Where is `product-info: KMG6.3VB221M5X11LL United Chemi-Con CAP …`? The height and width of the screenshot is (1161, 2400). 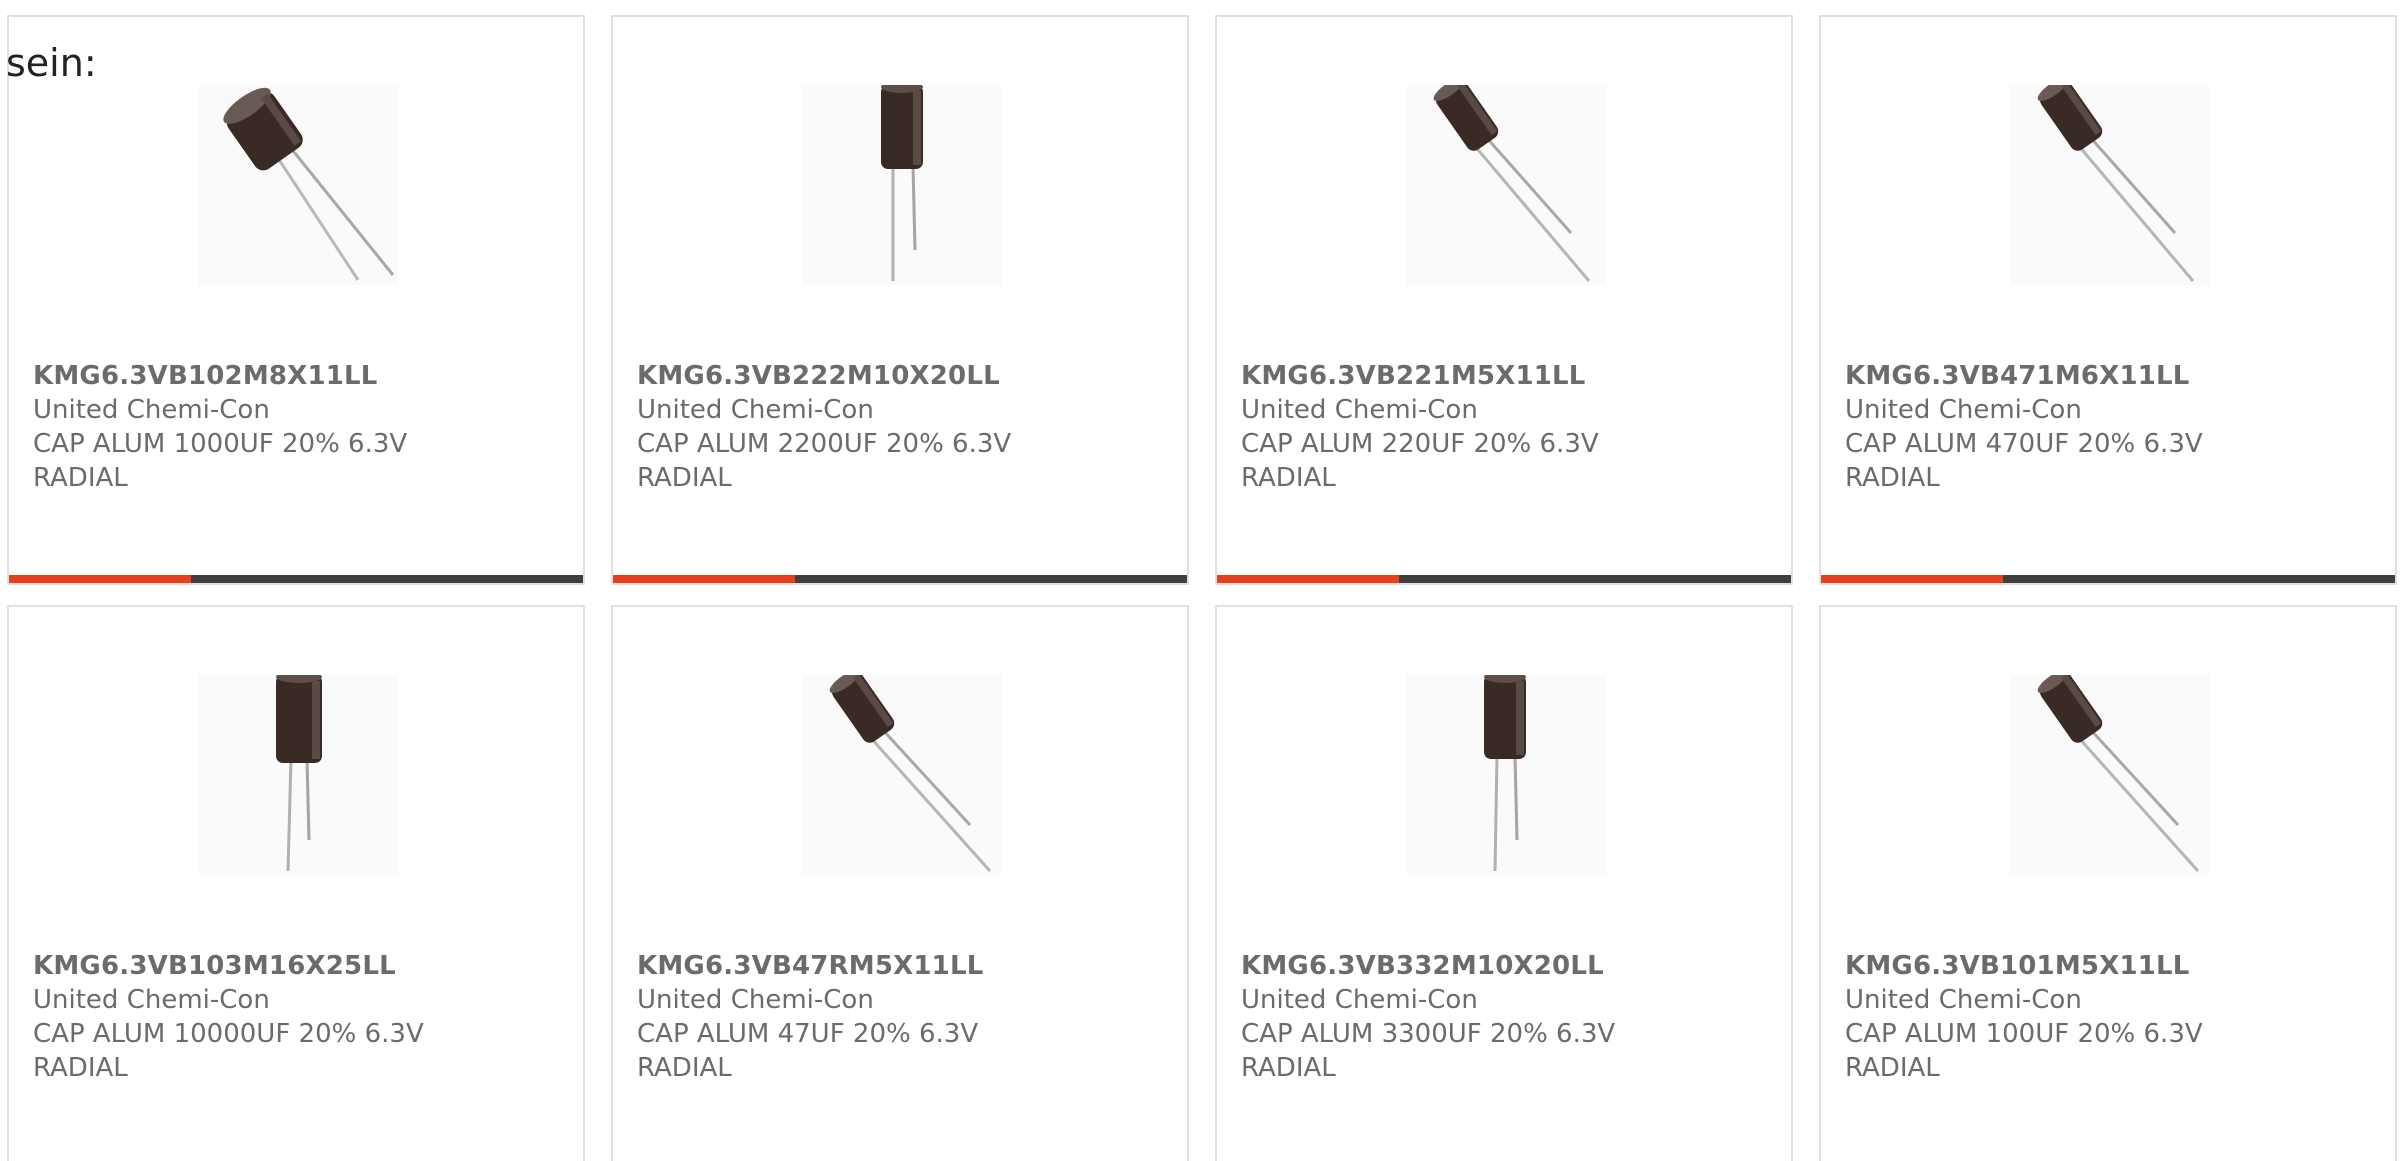 product-info: KMG6.3VB221M5X11LL United Chemi-Con CAP … is located at coordinates (1506, 427).